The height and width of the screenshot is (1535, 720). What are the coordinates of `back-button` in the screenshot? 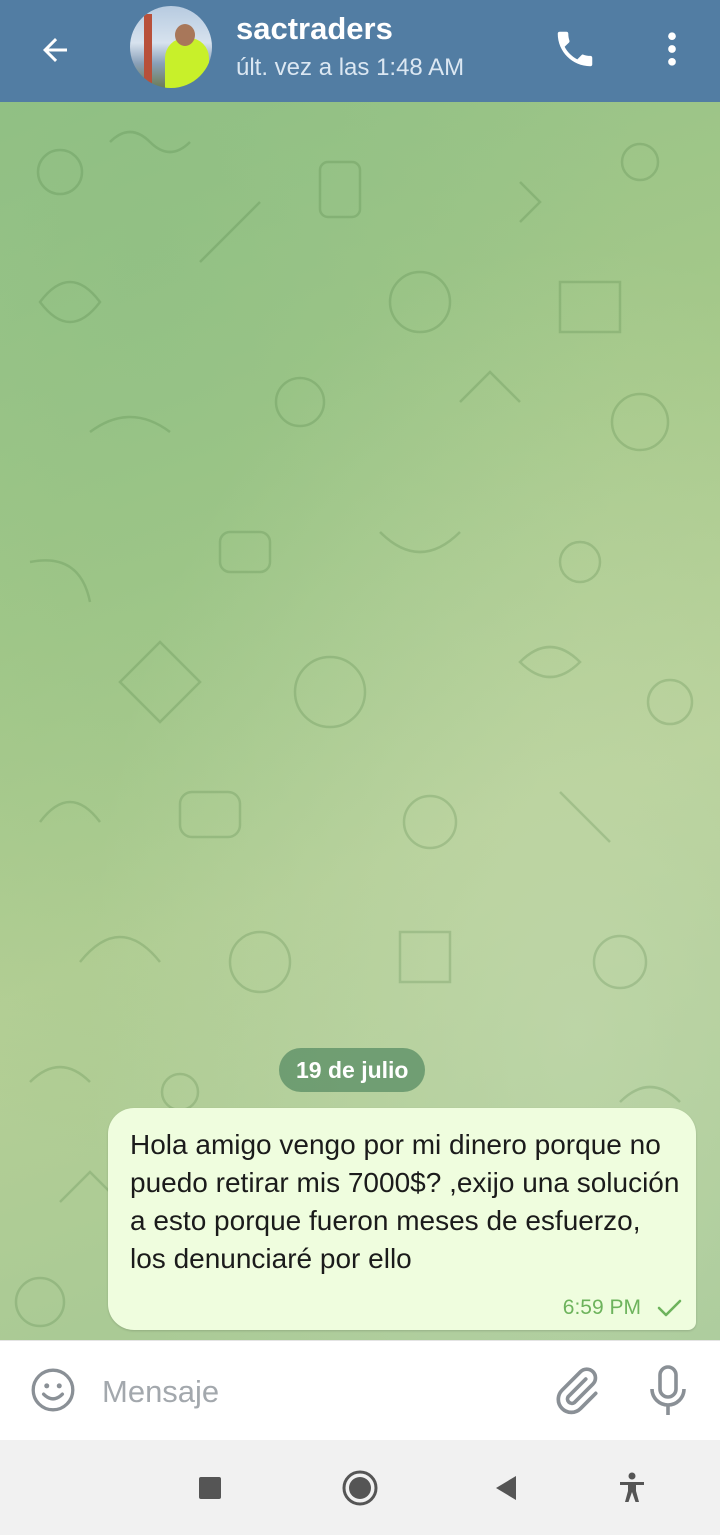 It's located at (55, 50).